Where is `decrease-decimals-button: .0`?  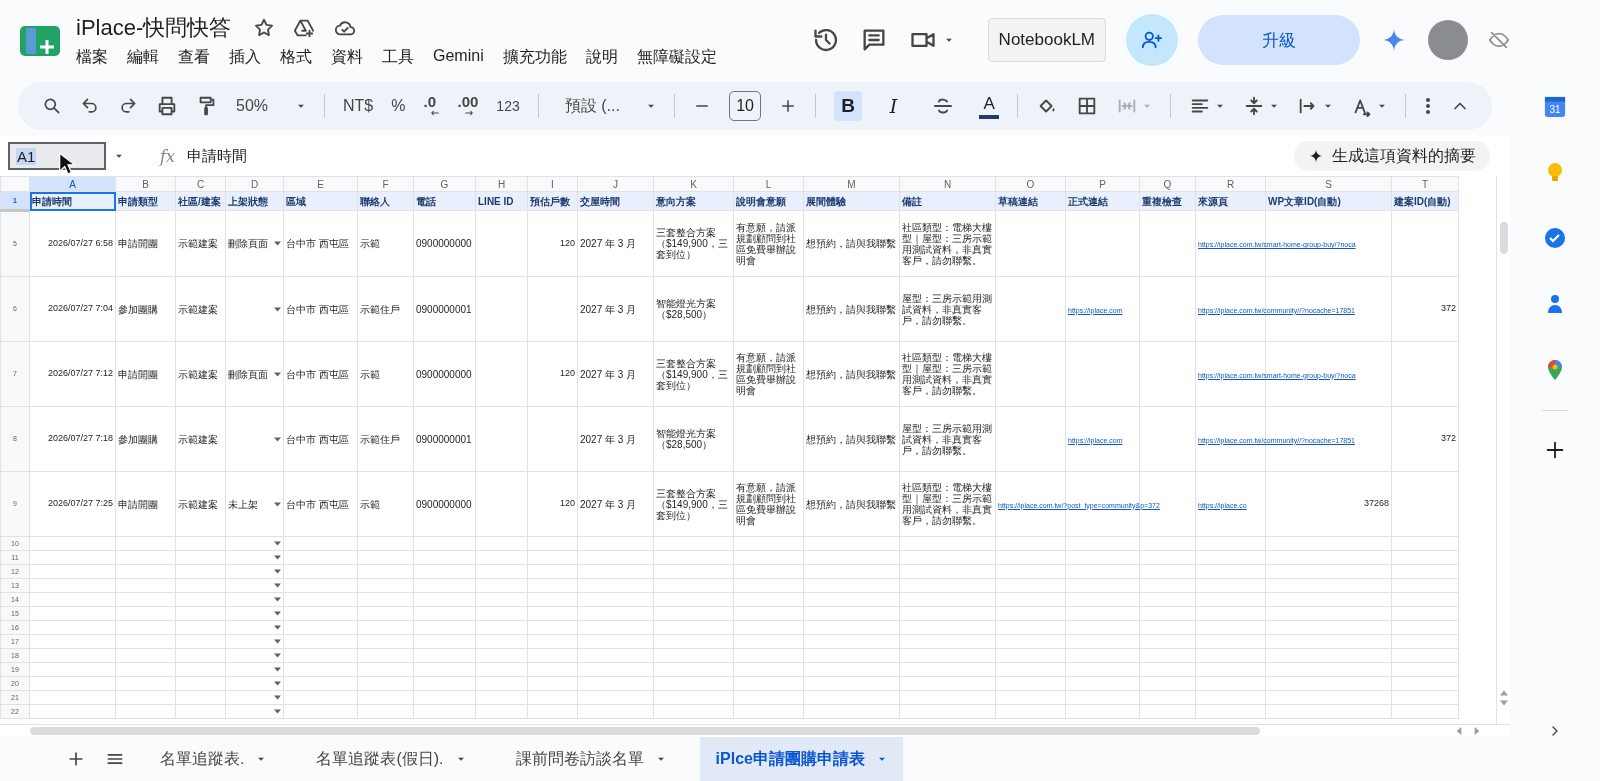
decrease-decimals-button: .0 is located at coordinates (431, 106).